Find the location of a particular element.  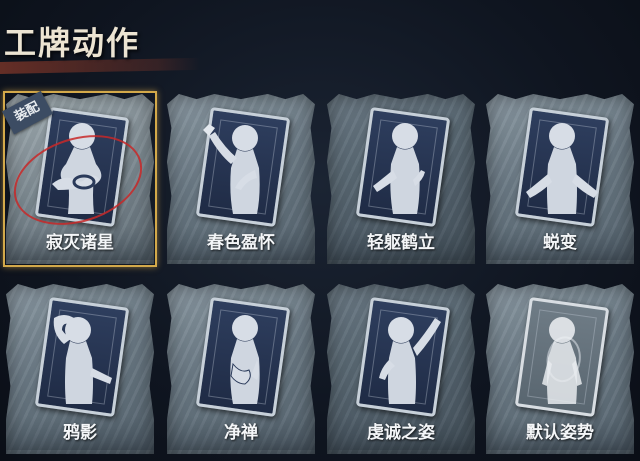

pose-label: 寂灭诸星 is located at coordinates (80, 243).